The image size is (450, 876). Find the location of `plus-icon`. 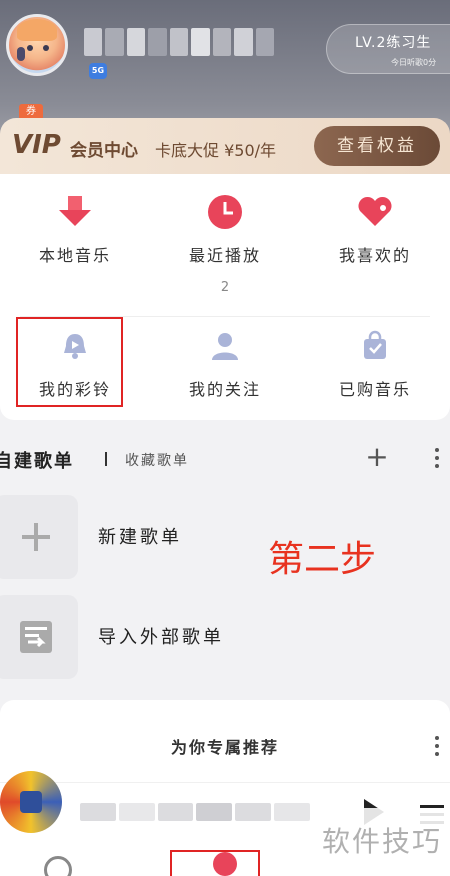

plus-icon is located at coordinates (36, 537).